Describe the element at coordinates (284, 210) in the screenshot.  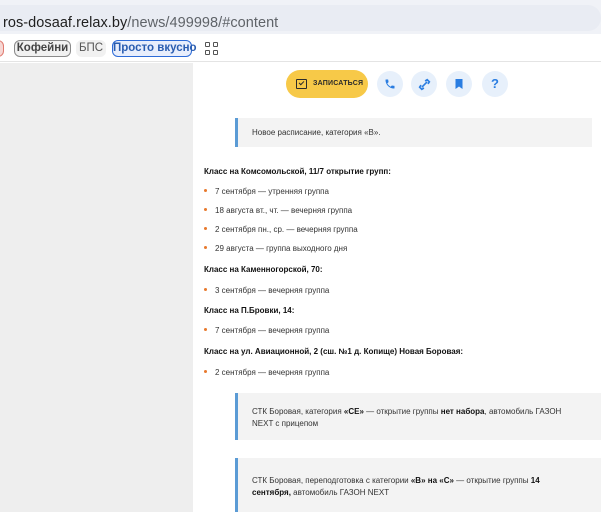
I see `list-item-text: 18 августа вт., чт. — вечерняя группа` at that location.